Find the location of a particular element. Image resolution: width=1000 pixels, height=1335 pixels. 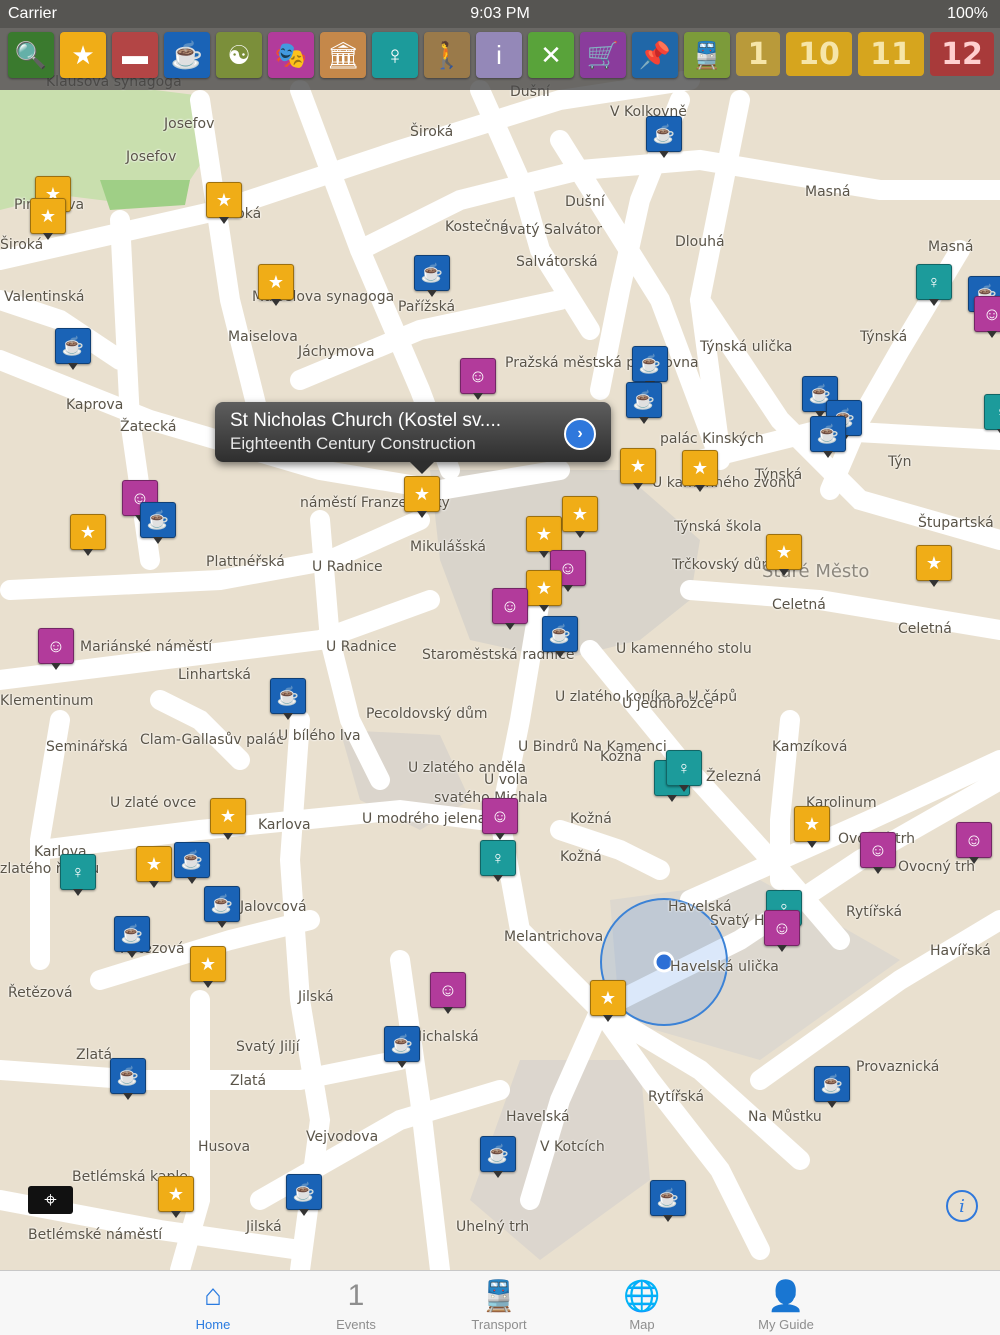

theatre-masks-icon: 🎭 is located at coordinates (291, 55).